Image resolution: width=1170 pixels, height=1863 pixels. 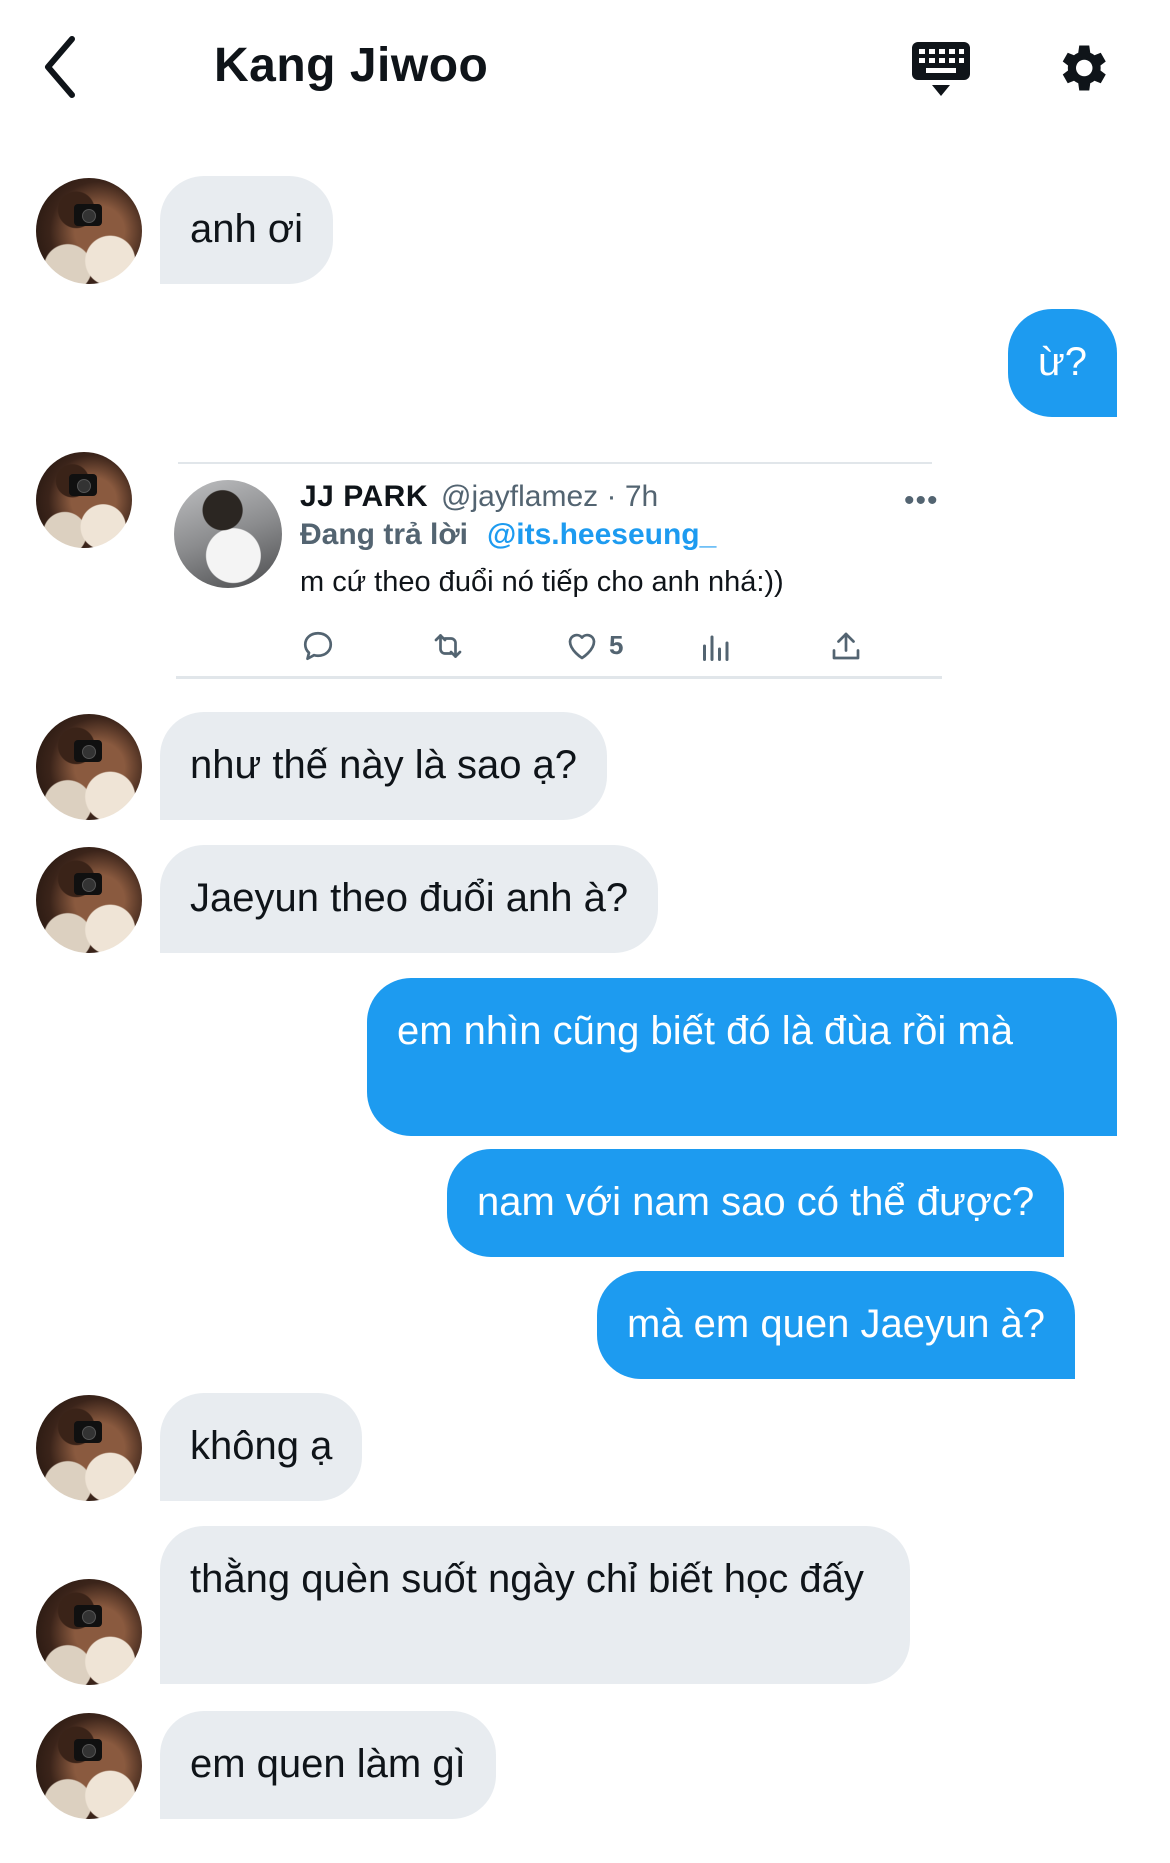 I want to click on message-bubble: thằng quèn suốt ngày chỉ biết học đấy, so click(x=535, y=1605).